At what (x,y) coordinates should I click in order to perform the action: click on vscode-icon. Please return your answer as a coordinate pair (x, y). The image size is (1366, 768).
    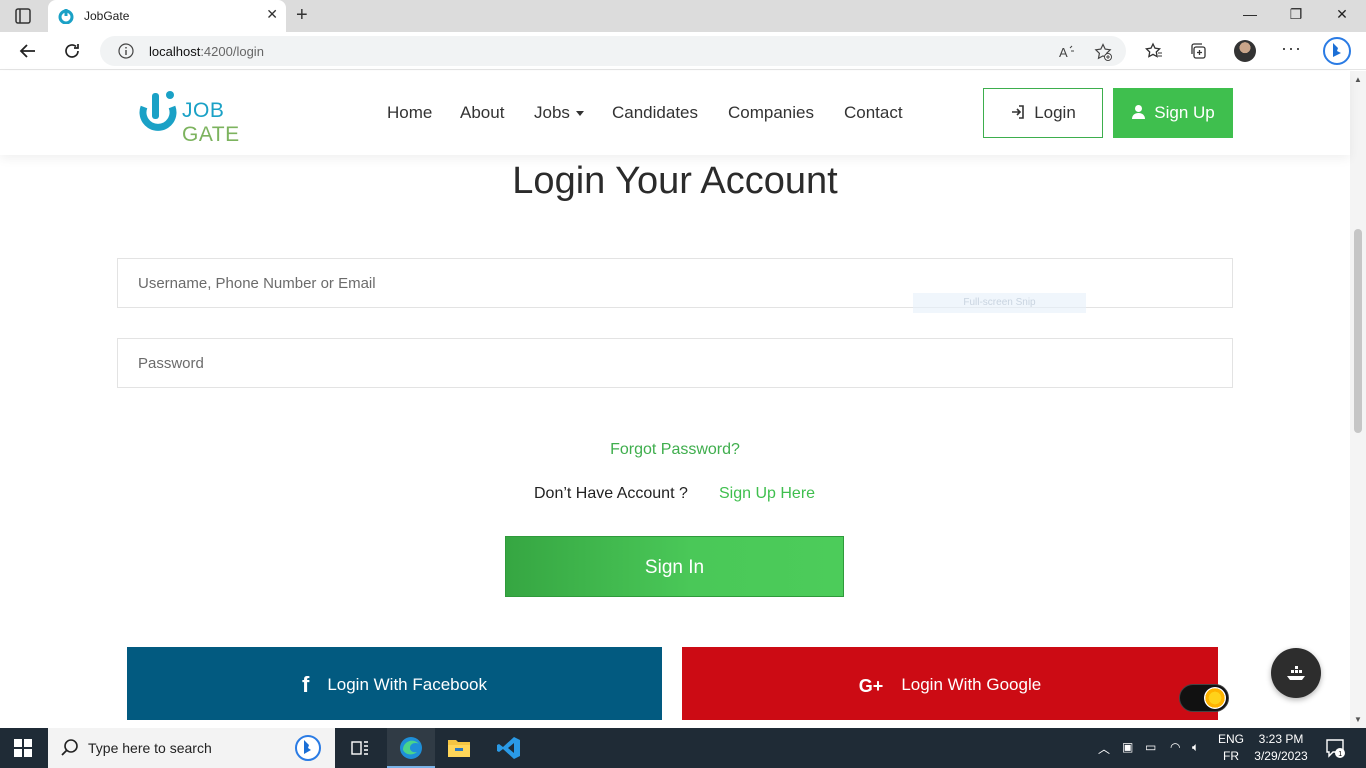
    Looking at the image, I should click on (508, 748).